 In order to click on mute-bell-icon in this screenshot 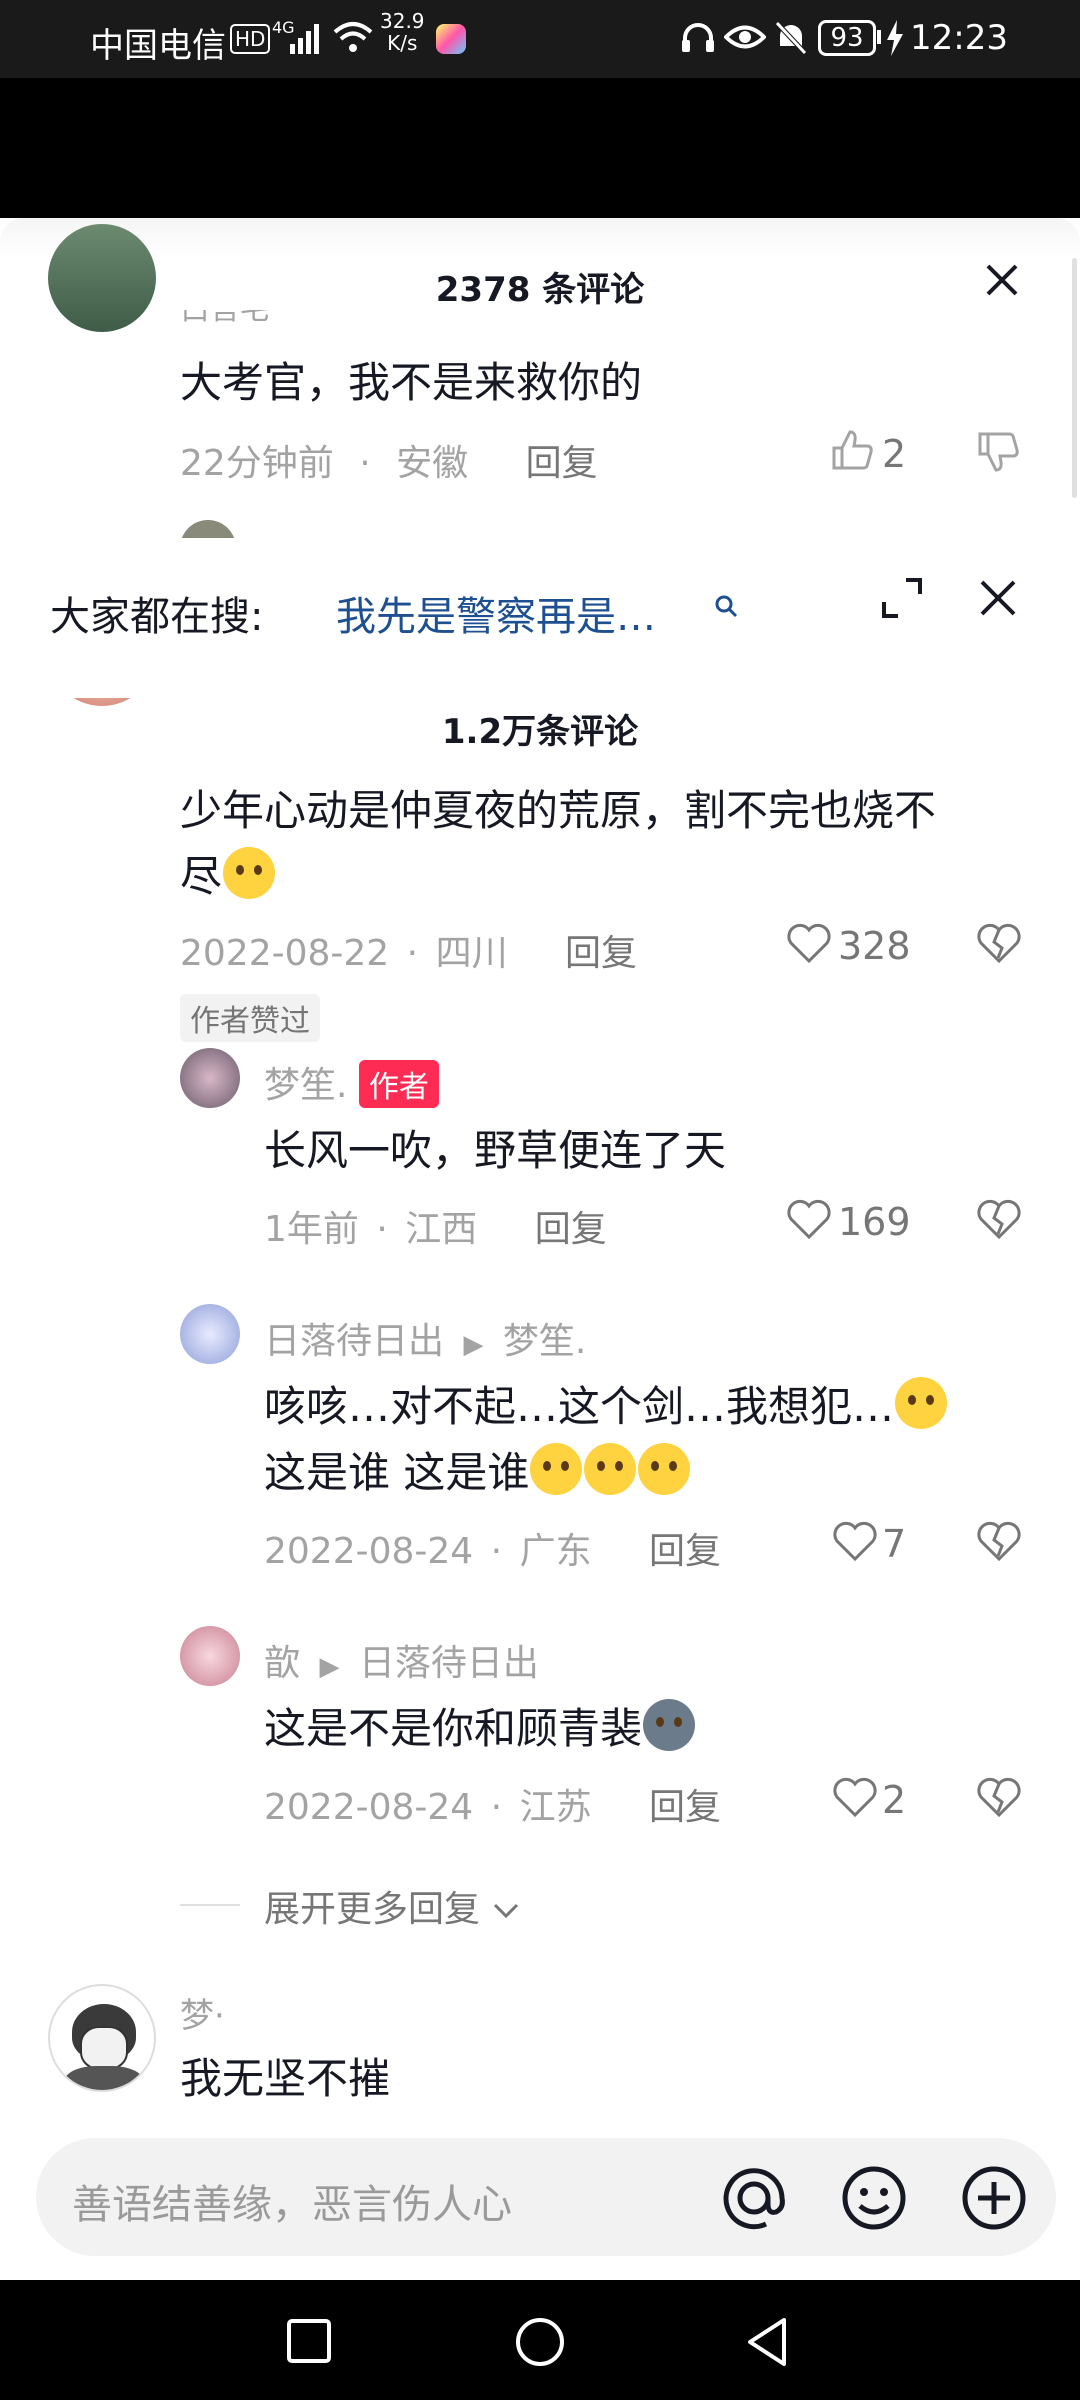, I will do `click(791, 38)`.